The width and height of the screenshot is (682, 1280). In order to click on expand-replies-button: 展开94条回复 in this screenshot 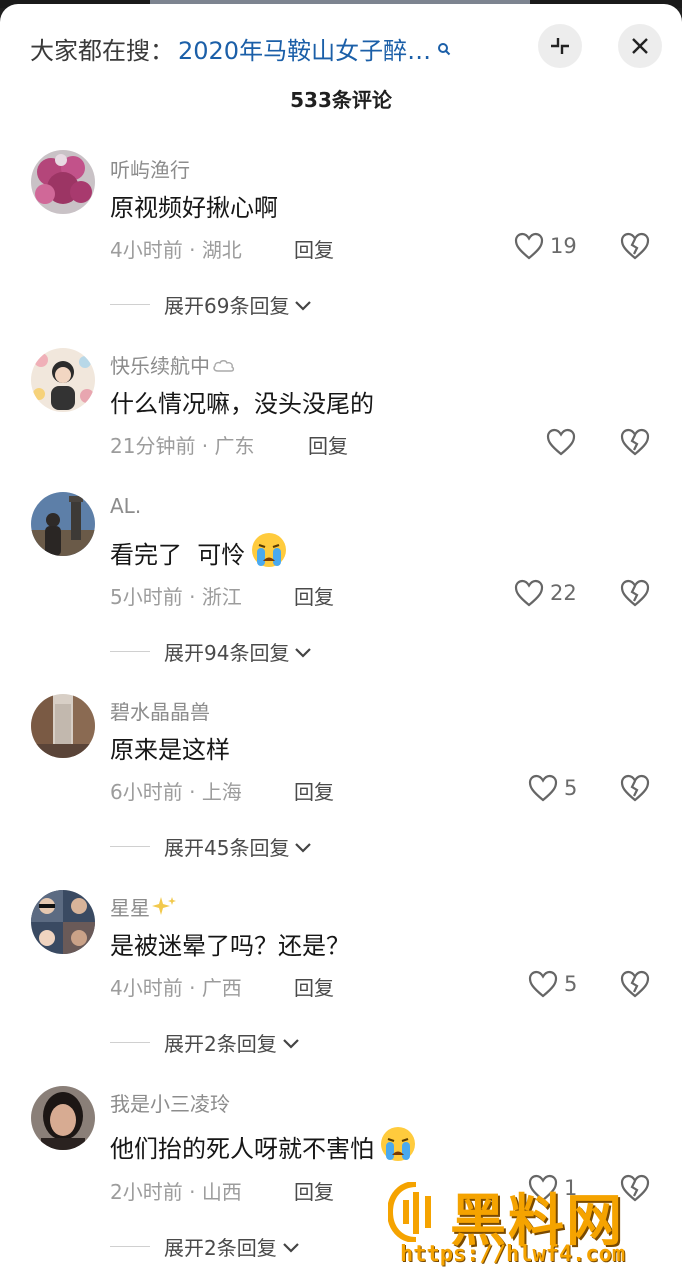, I will do `click(211, 651)`.